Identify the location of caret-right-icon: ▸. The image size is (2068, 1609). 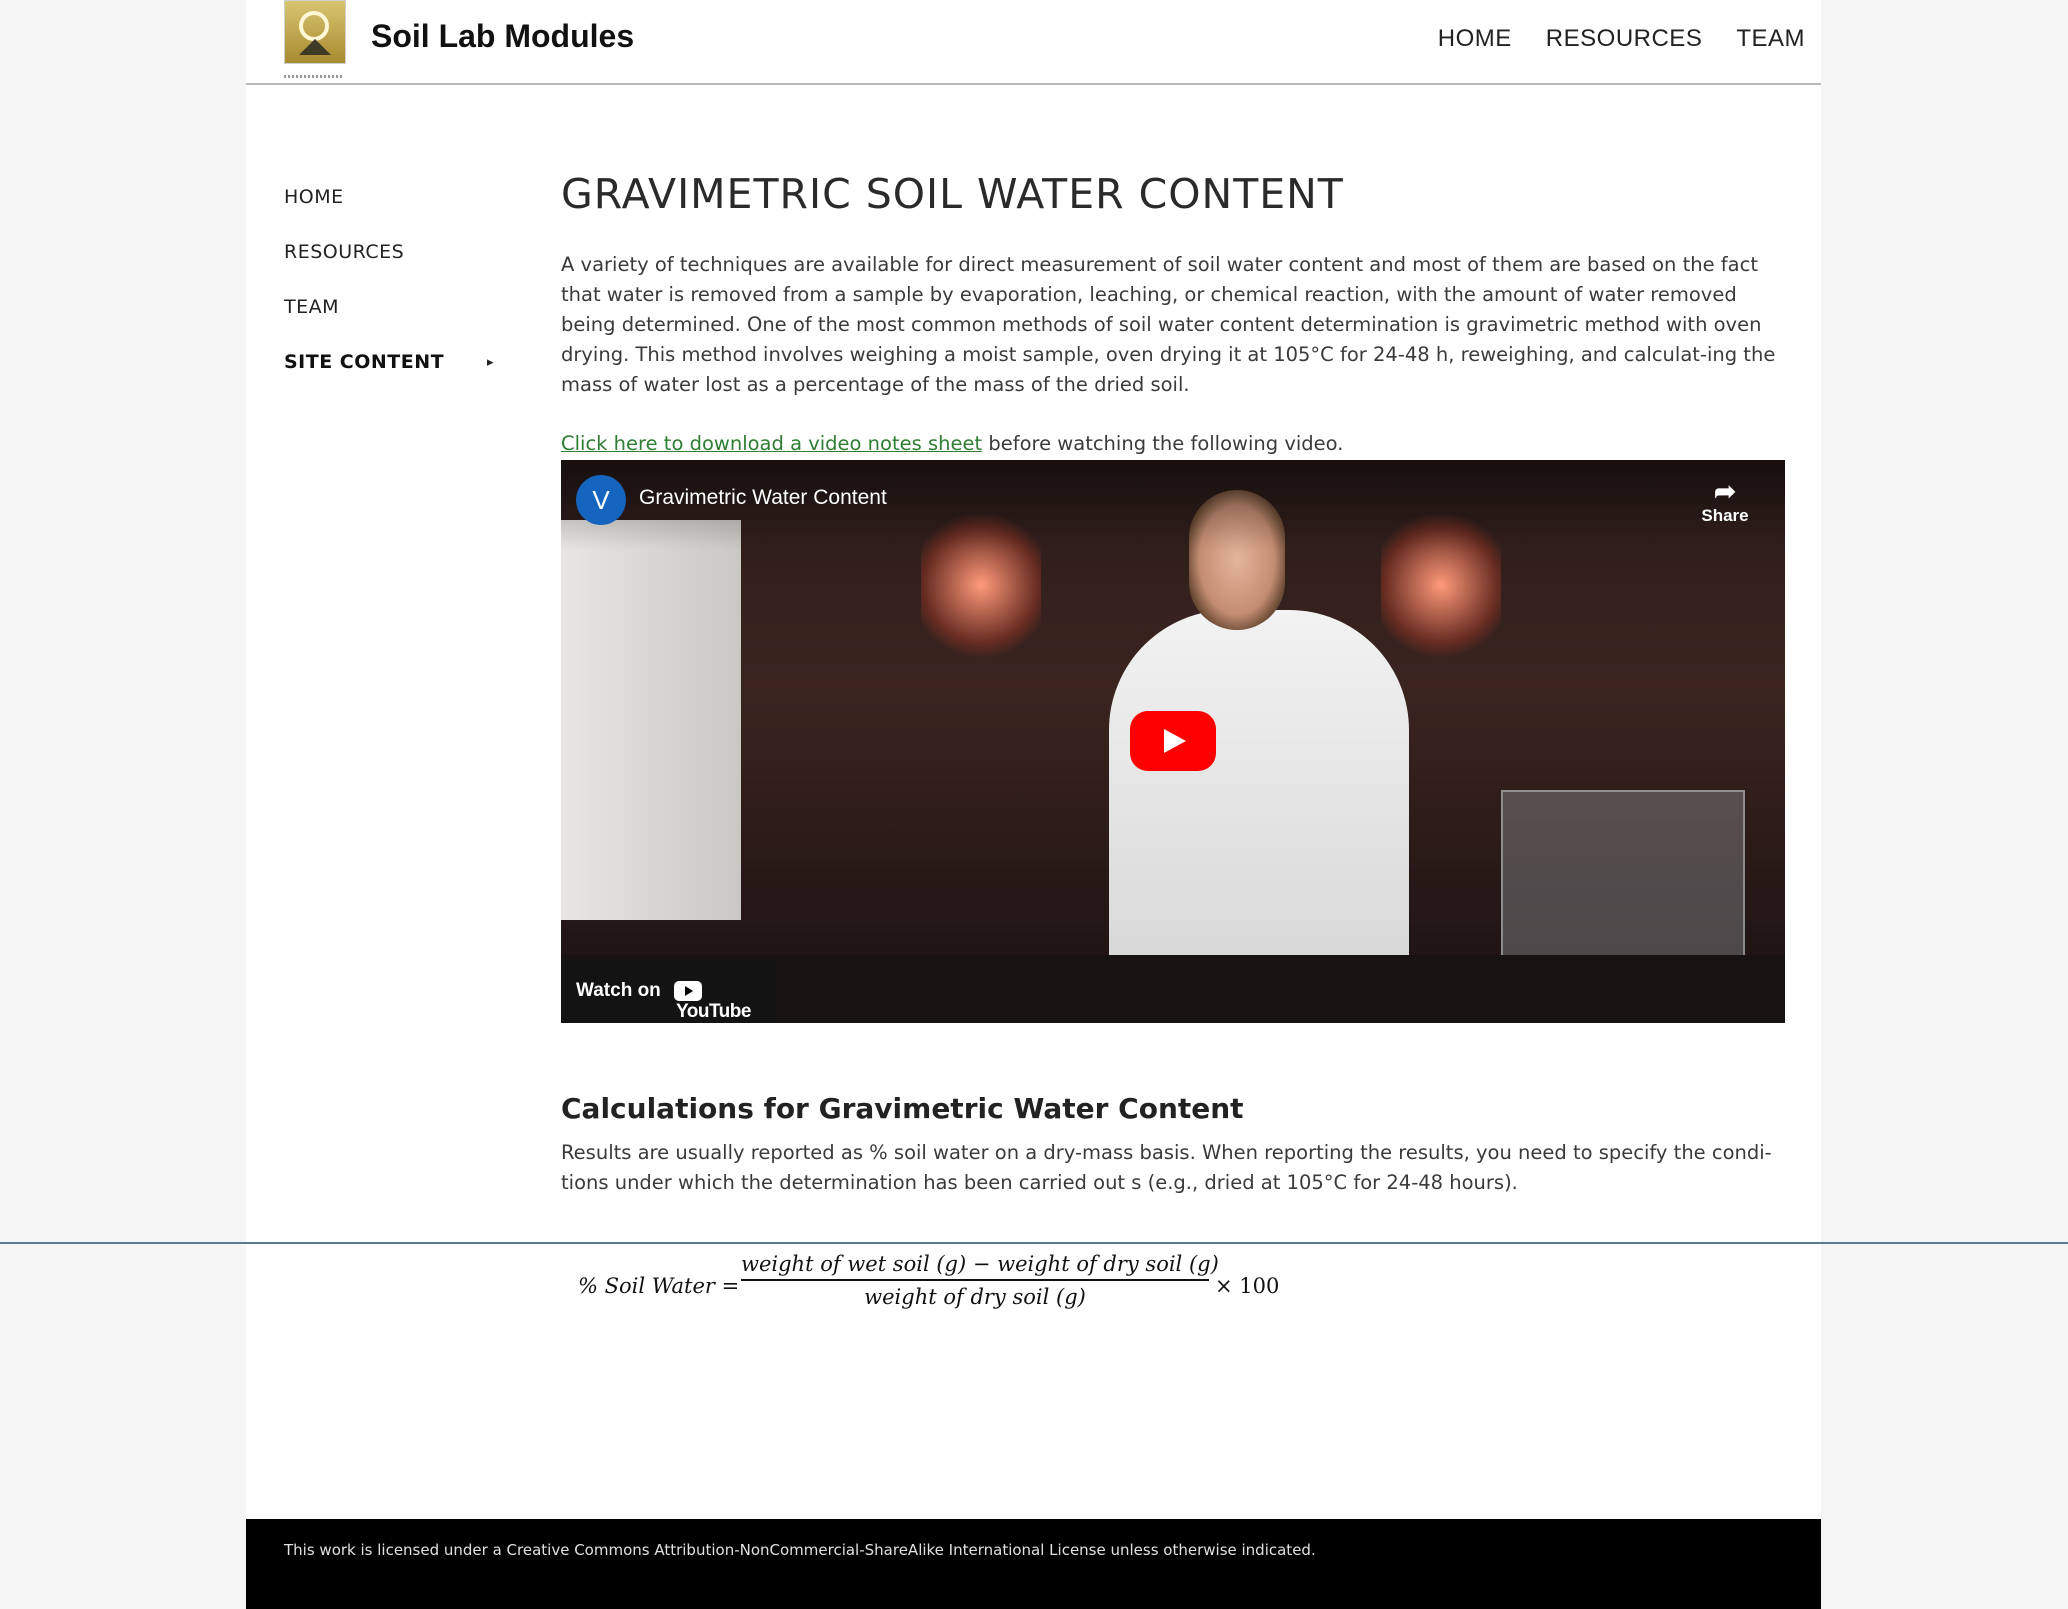
(490, 362).